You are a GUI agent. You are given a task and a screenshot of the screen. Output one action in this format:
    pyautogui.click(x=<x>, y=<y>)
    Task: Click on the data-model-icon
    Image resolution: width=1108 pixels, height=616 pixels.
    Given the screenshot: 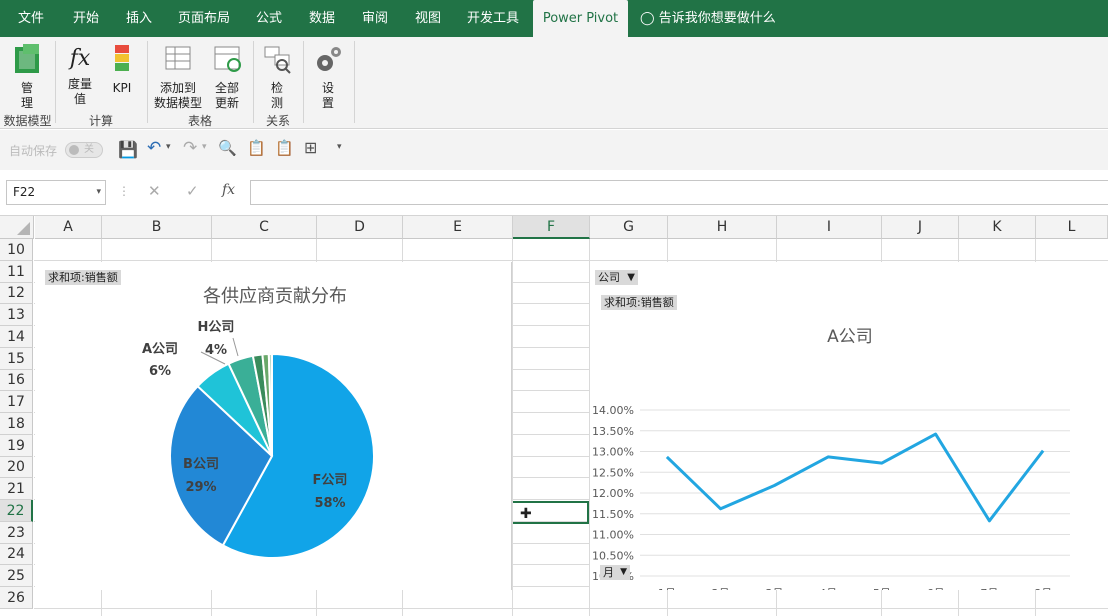 What is the action you would take?
    pyautogui.click(x=27, y=58)
    